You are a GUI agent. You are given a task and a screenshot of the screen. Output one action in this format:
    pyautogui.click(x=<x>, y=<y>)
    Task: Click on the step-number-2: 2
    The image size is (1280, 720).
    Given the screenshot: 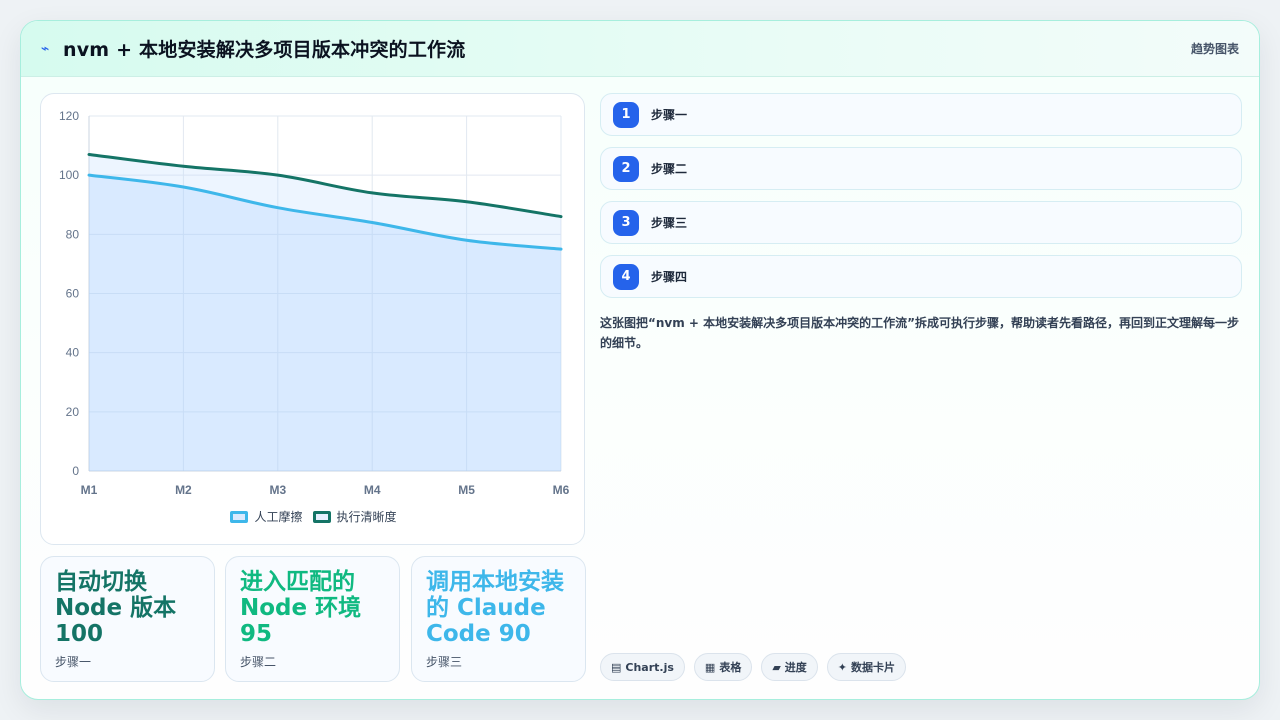 What is the action you would take?
    pyautogui.click(x=626, y=168)
    